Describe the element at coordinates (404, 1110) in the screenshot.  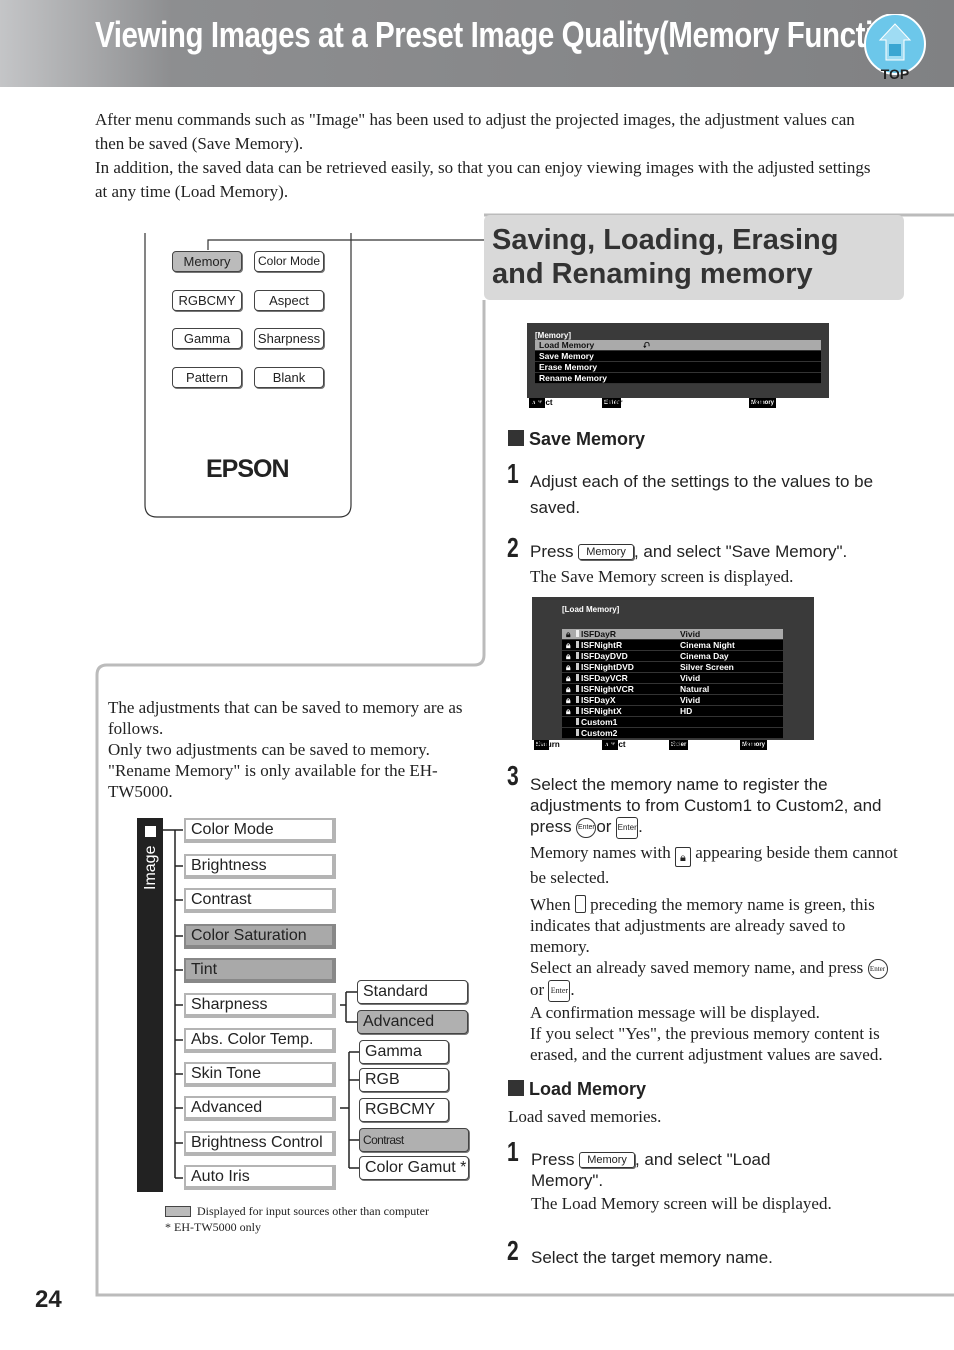
I see `advanced-subitem: RGBCMY` at that location.